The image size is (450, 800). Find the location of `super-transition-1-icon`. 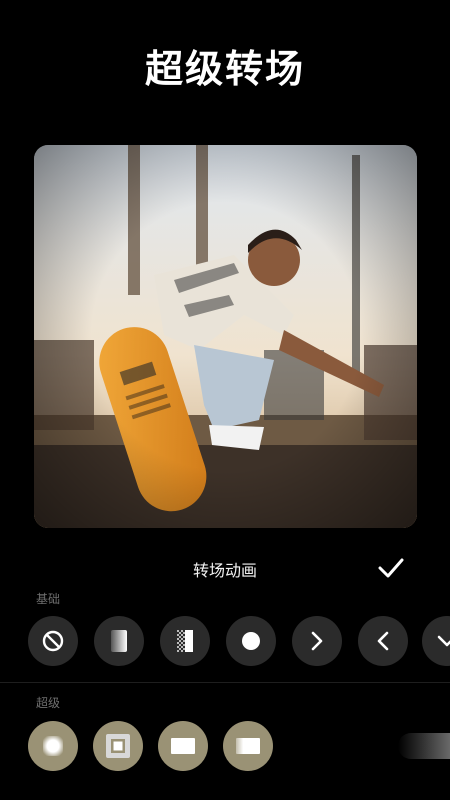

super-transition-1-icon is located at coordinates (53, 746).